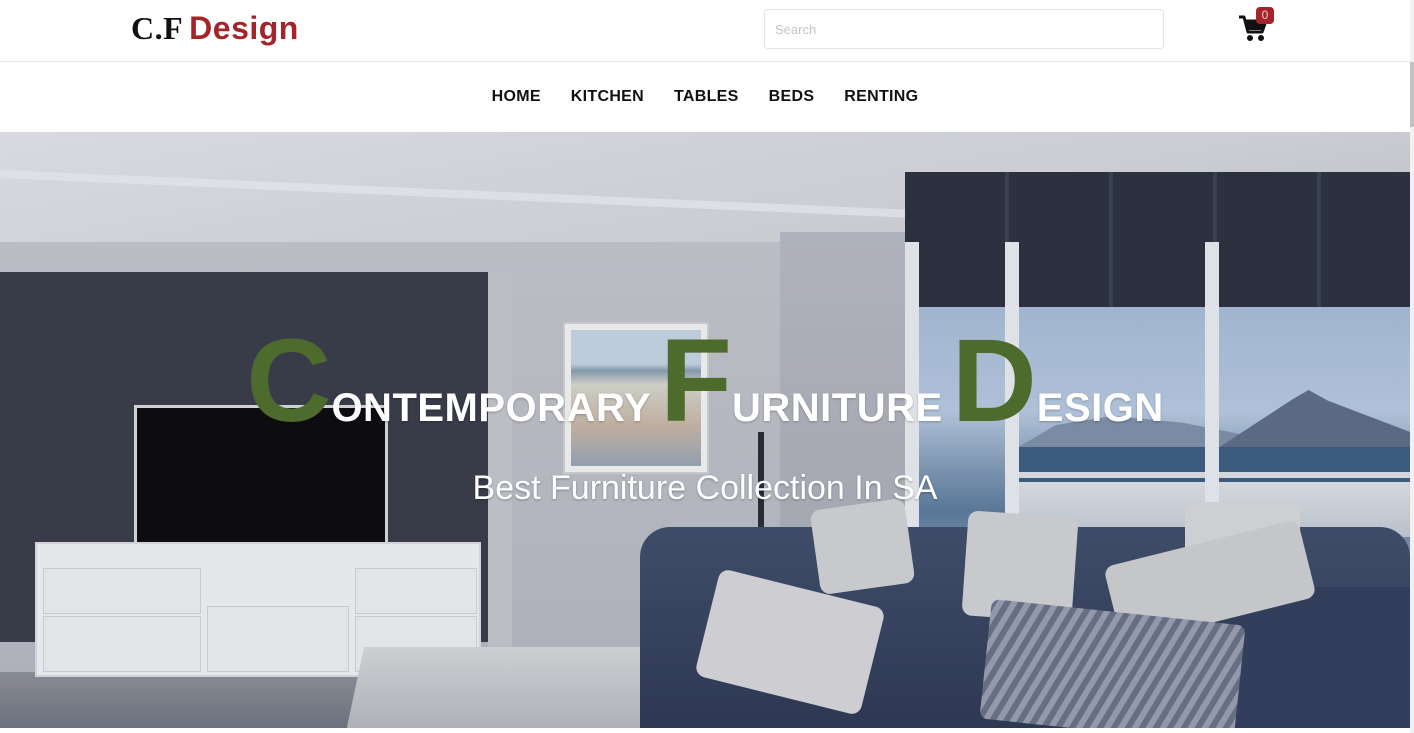 This screenshot has width=1414, height=733. What do you see at coordinates (792, 97) in the screenshot?
I see `nav-item-beds: BEDS` at bounding box center [792, 97].